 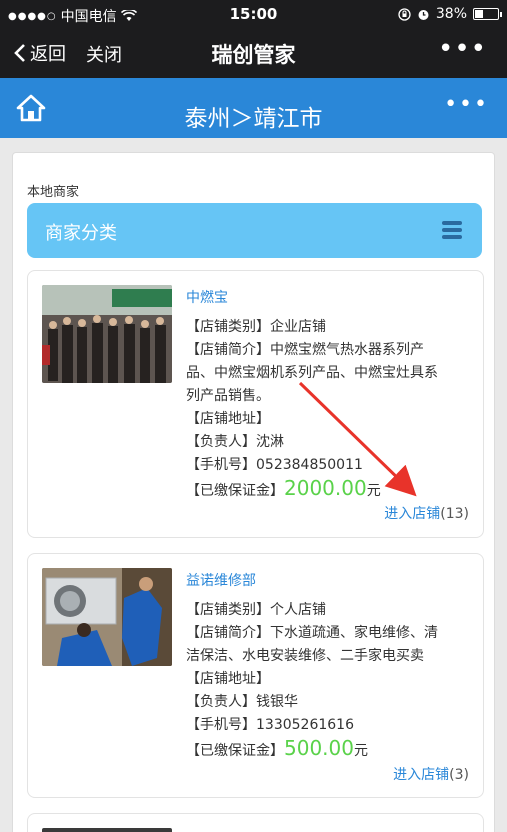 What do you see at coordinates (256, 327) in the screenshot?
I see `merchant-type: 【店铺类别】企业店铺` at bounding box center [256, 327].